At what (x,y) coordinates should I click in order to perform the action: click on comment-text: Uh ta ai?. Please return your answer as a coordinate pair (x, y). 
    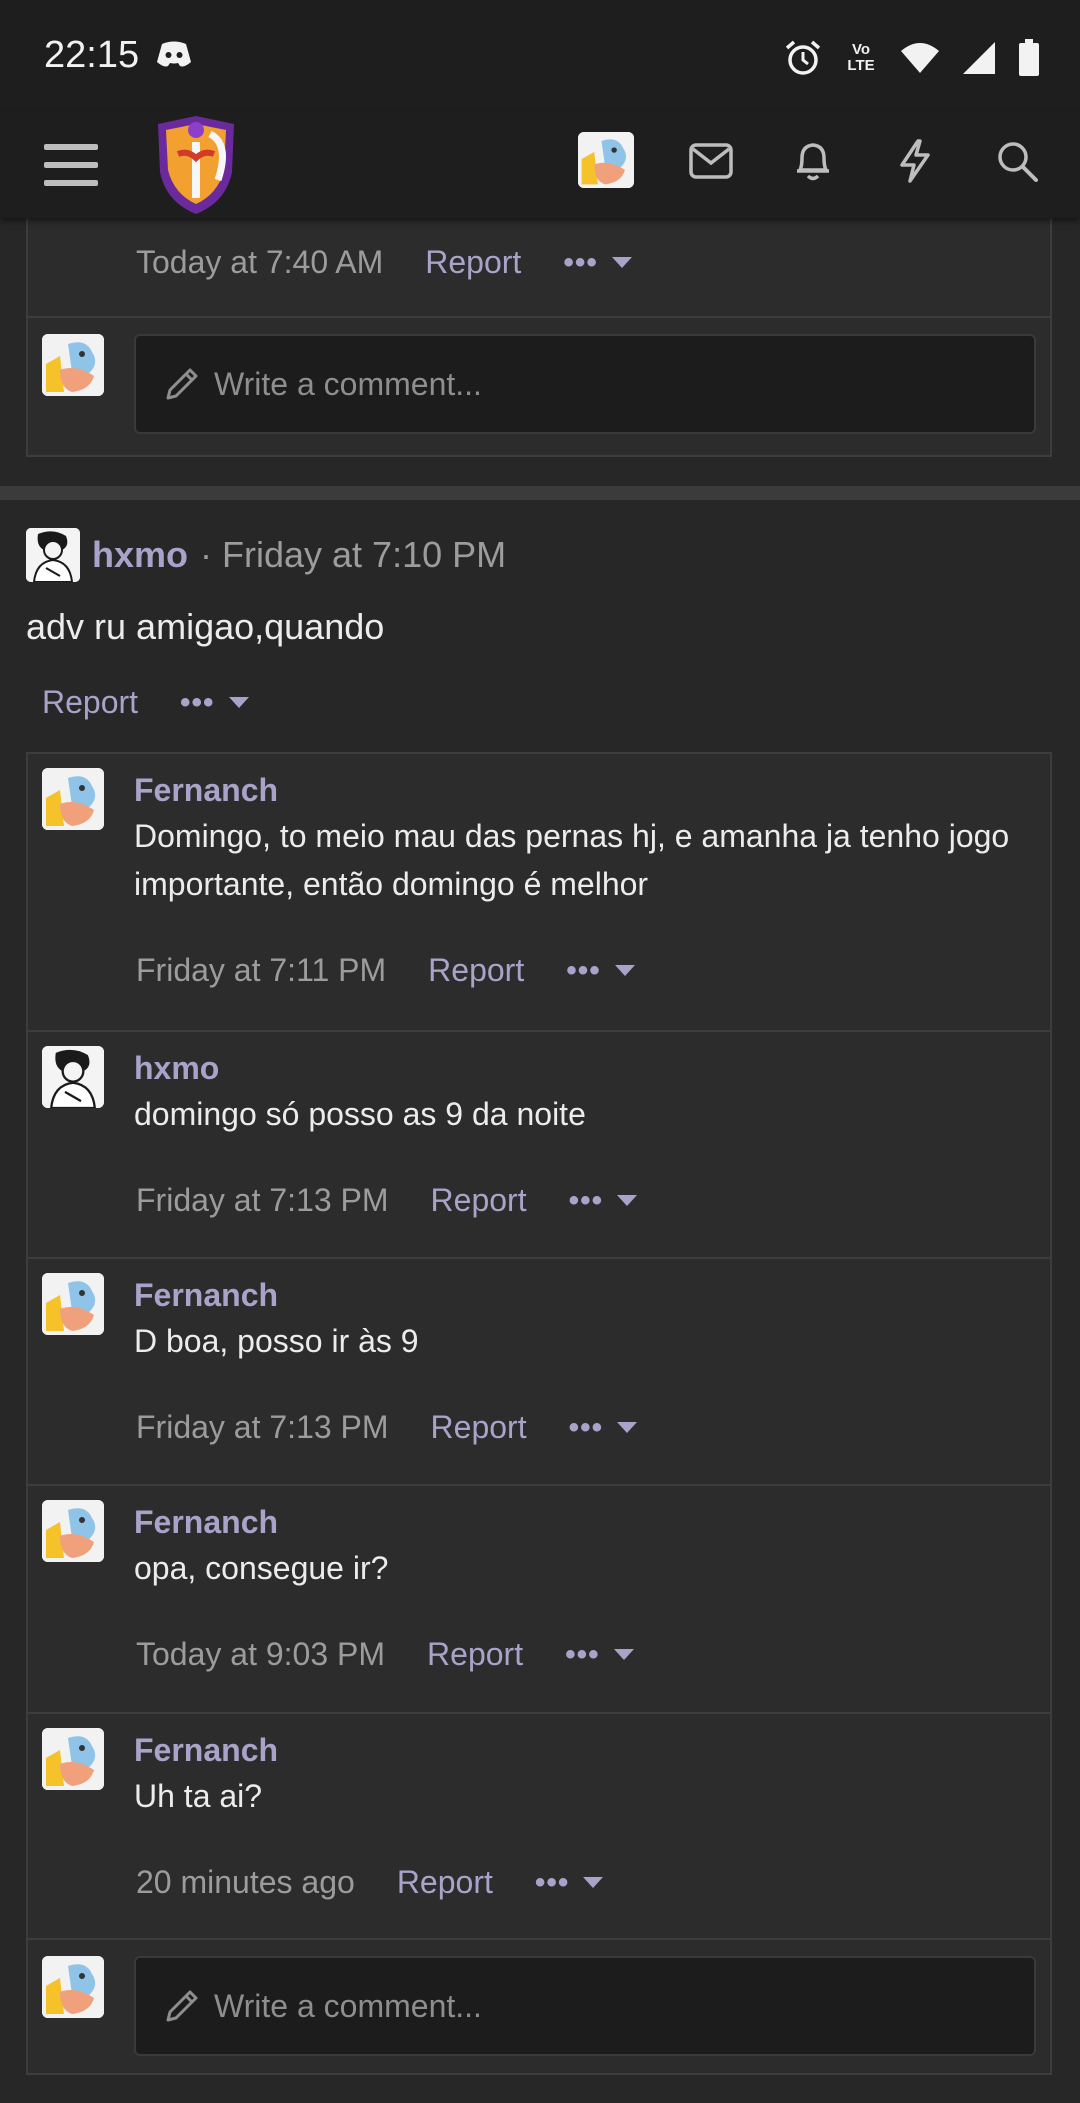
    Looking at the image, I should click on (198, 1796).